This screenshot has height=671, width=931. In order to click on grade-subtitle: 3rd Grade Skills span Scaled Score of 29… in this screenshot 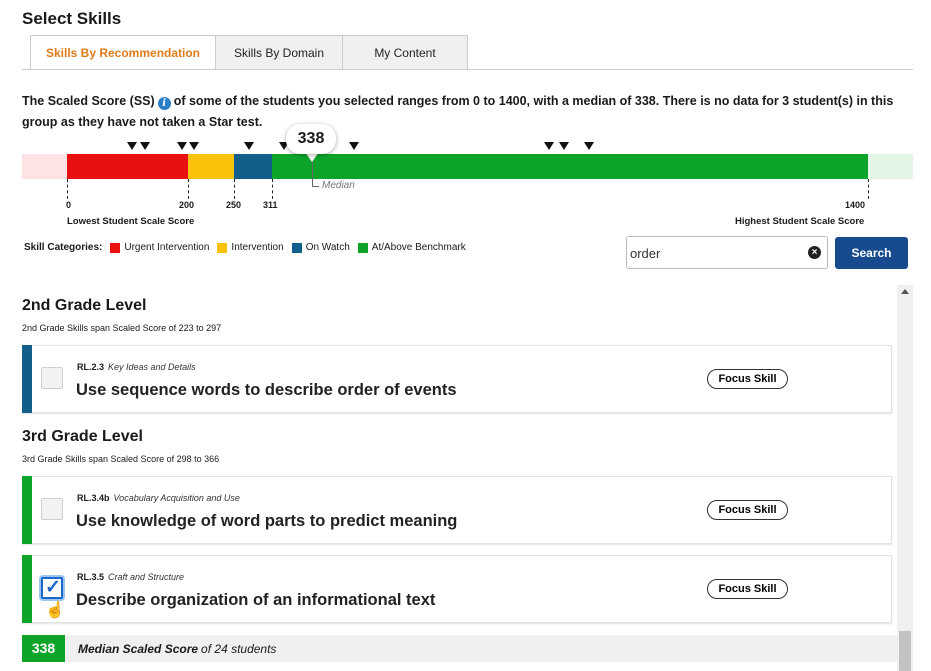, I will do `click(121, 459)`.